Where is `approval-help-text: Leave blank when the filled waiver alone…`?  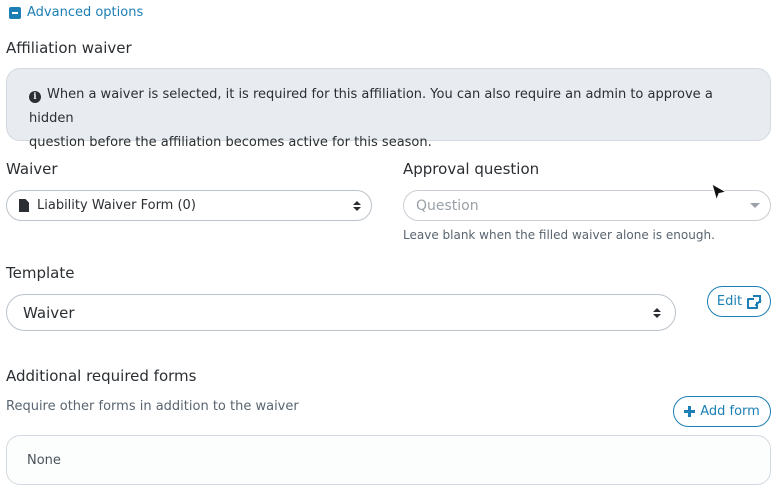 approval-help-text: Leave blank when the filled waiver alone… is located at coordinates (559, 235).